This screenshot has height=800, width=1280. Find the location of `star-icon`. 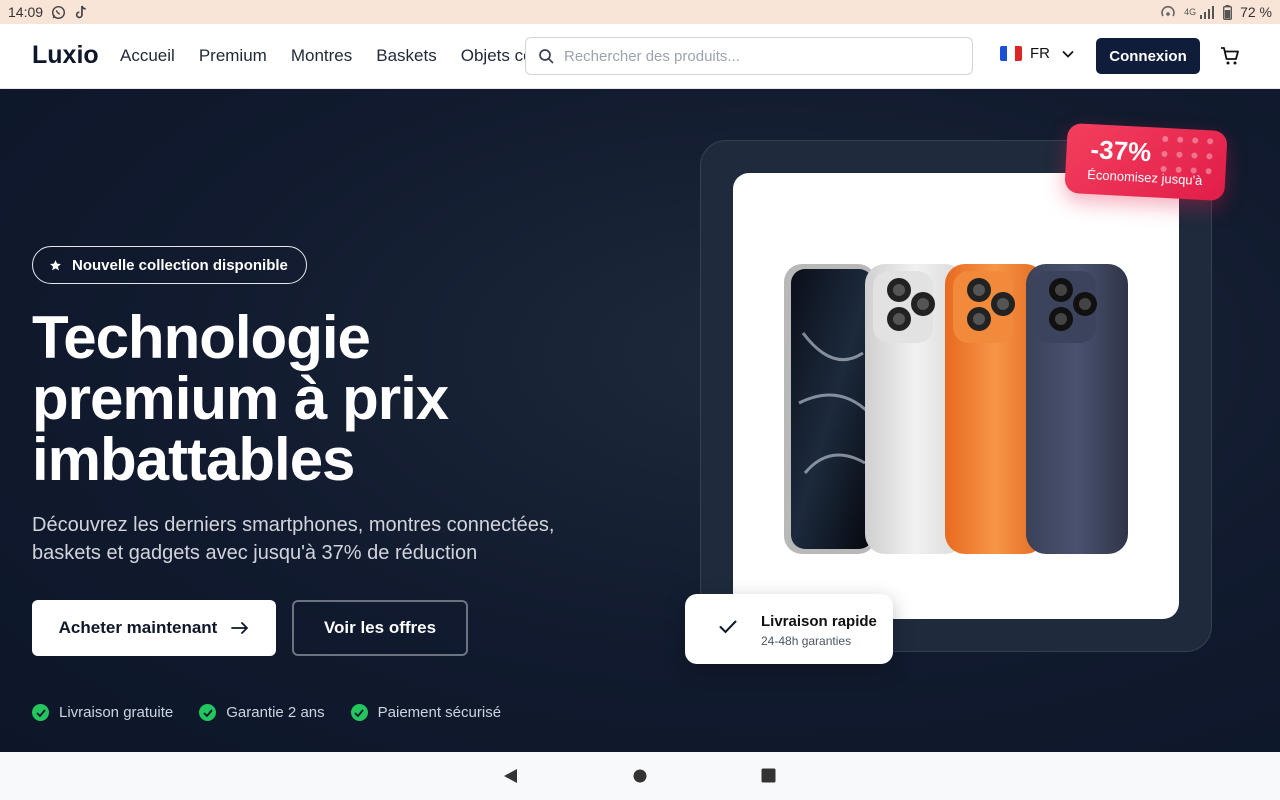

star-icon is located at coordinates (55, 265).